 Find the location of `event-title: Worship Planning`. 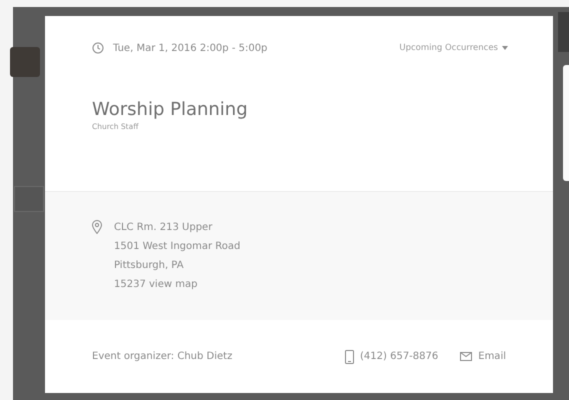

event-title: Worship Planning is located at coordinates (170, 110).